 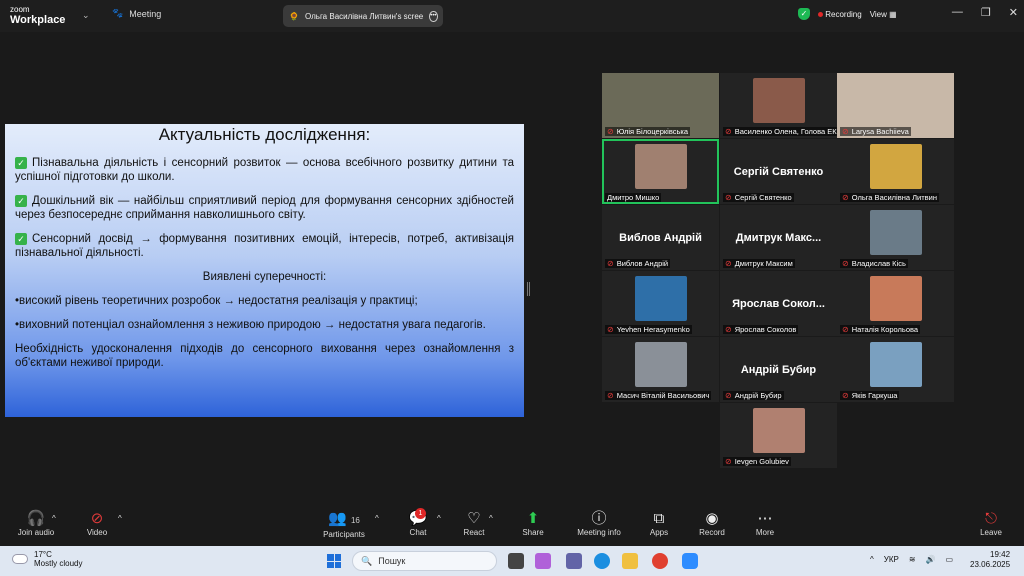 I want to click on teams-icon, so click(x=574, y=561).